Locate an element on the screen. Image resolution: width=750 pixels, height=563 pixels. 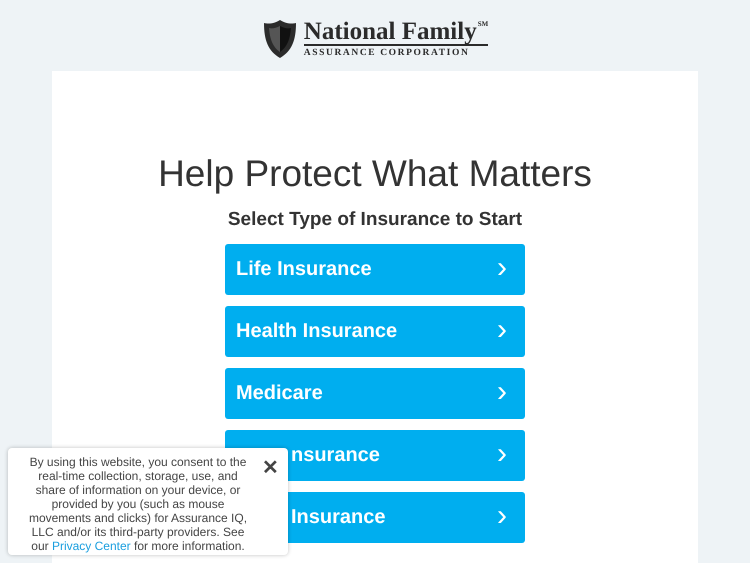
insurance-option-button: Health Insurance › is located at coordinates (375, 331).